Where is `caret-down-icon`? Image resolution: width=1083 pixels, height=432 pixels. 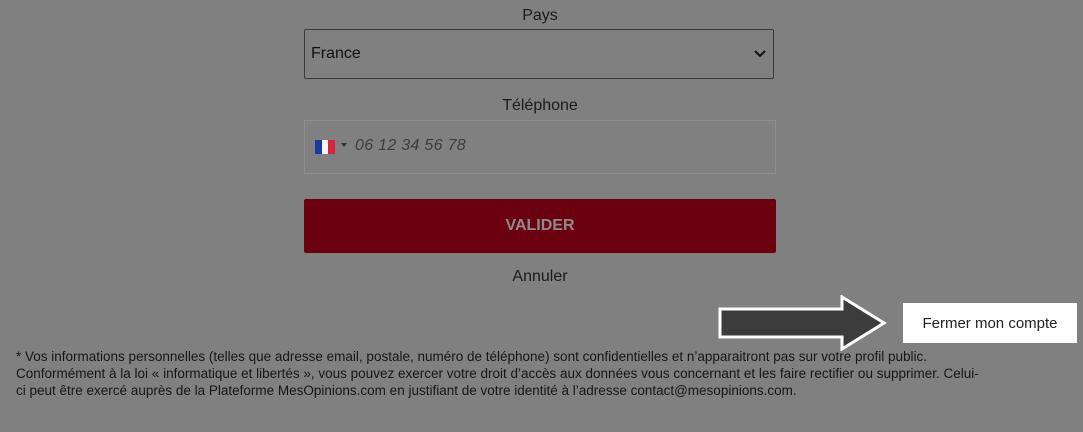 caret-down-icon is located at coordinates (344, 145).